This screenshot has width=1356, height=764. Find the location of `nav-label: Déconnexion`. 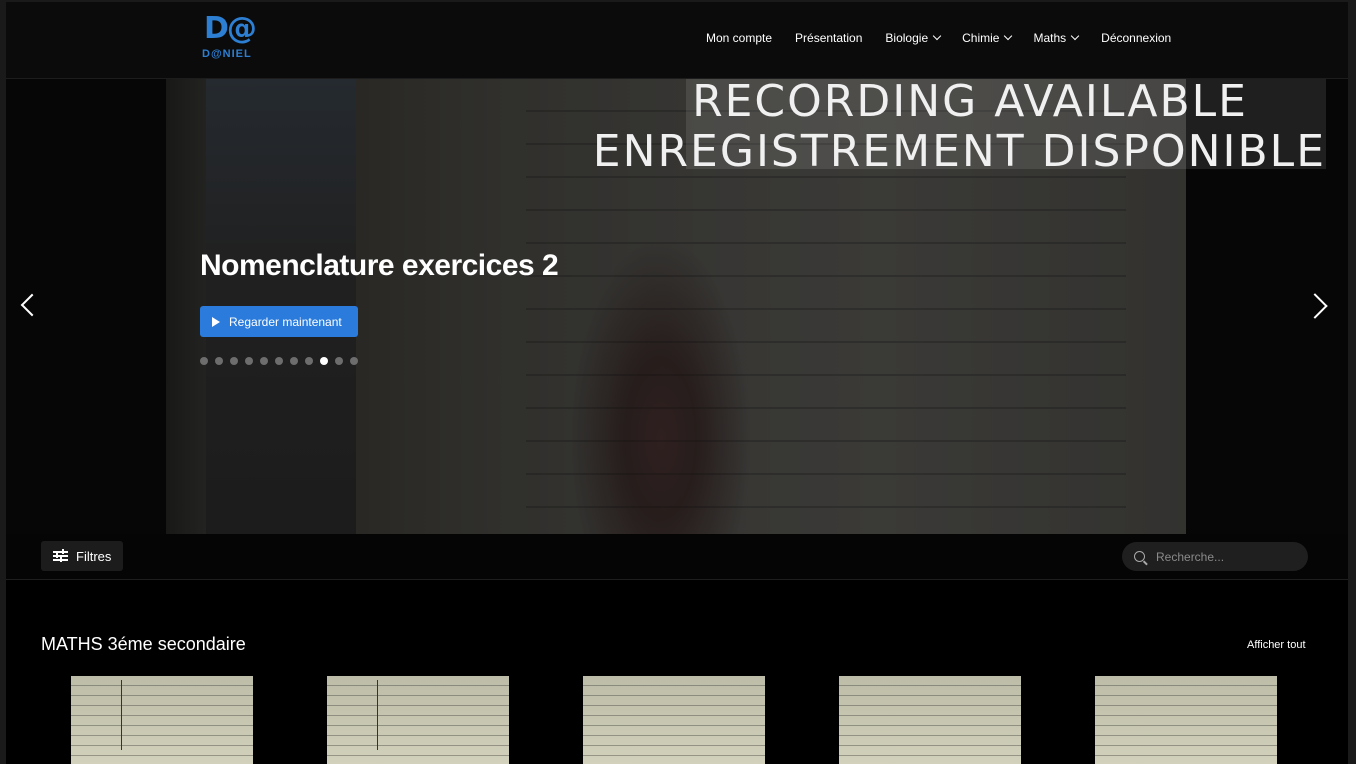

nav-label: Déconnexion is located at coordinates (1136, 38).